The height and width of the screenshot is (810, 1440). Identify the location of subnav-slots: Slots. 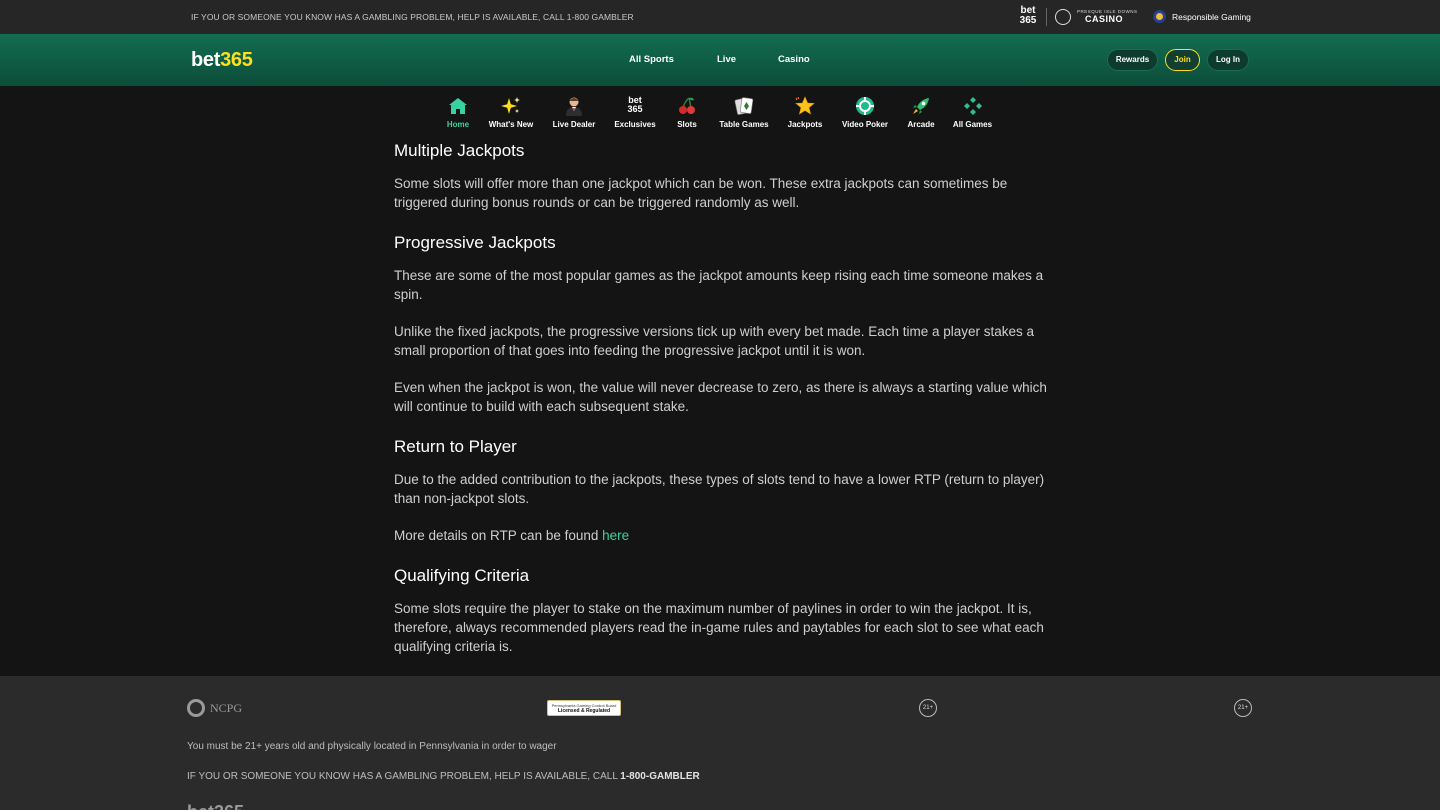
(687, 114).